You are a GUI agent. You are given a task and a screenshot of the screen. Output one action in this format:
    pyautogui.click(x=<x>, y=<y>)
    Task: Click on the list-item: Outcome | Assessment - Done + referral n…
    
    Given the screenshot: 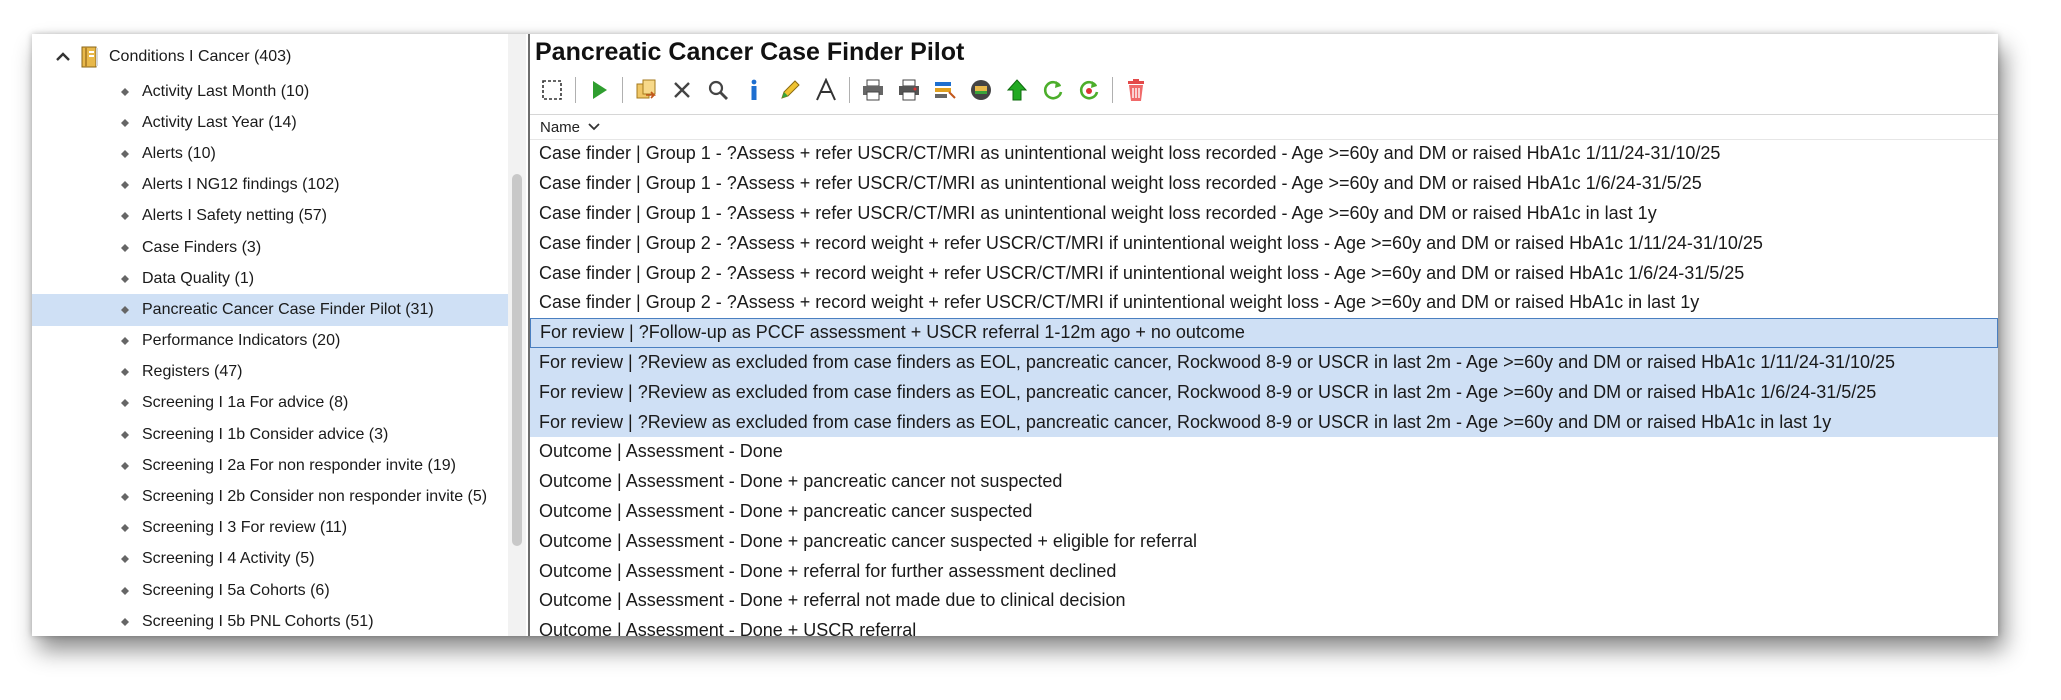 What is the action you would take?
    pyautogui.click(x=1264, y=601)
    